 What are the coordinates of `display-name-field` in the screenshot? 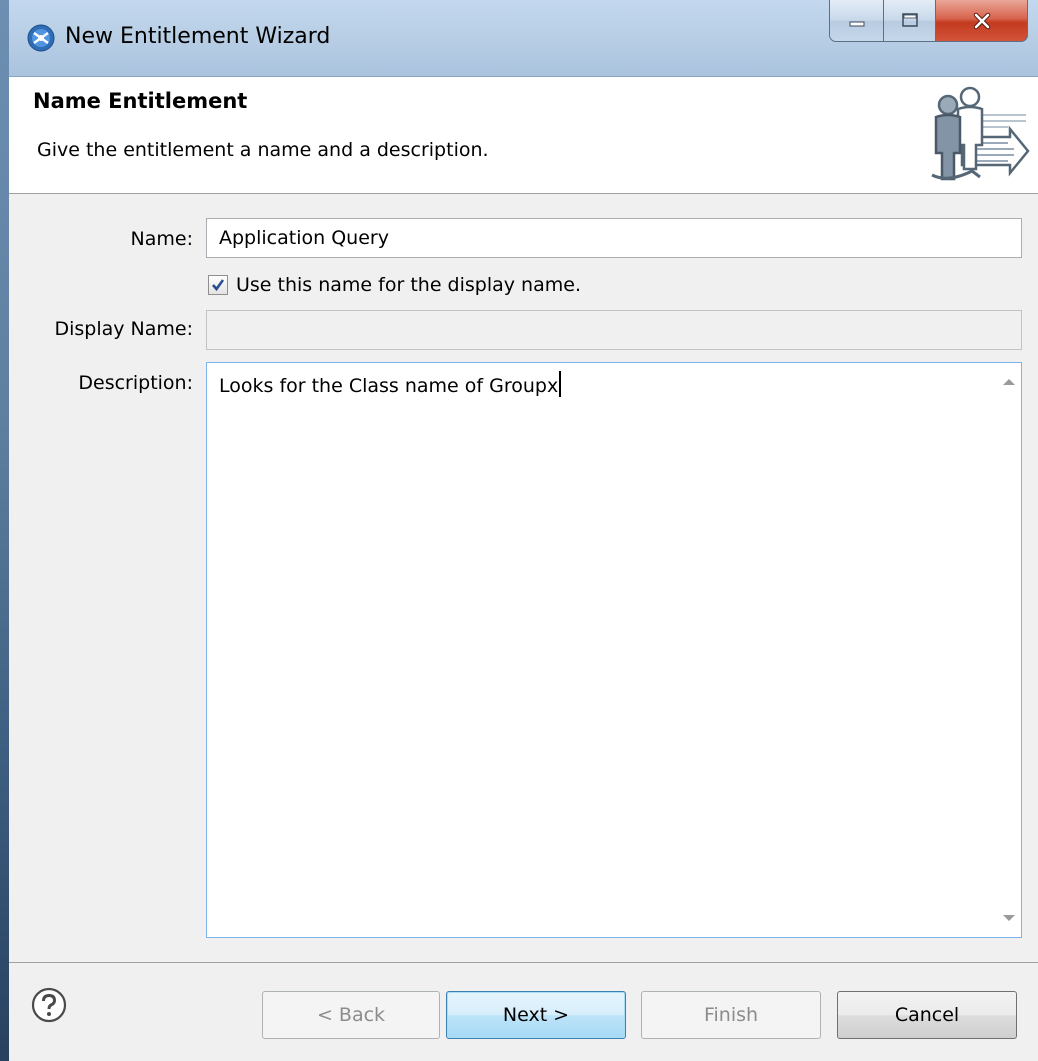 It's located at (614, 330).